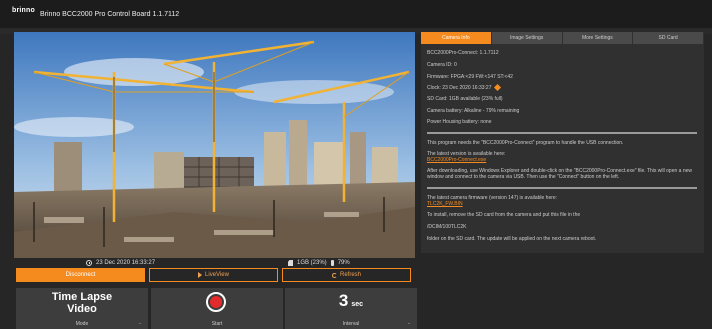 The height and width of the screenshot is (329, 712). What do you see at coordinates (497, 88) in the screenshot?
I see `wrench-icon` at bounding box center [497, 88].